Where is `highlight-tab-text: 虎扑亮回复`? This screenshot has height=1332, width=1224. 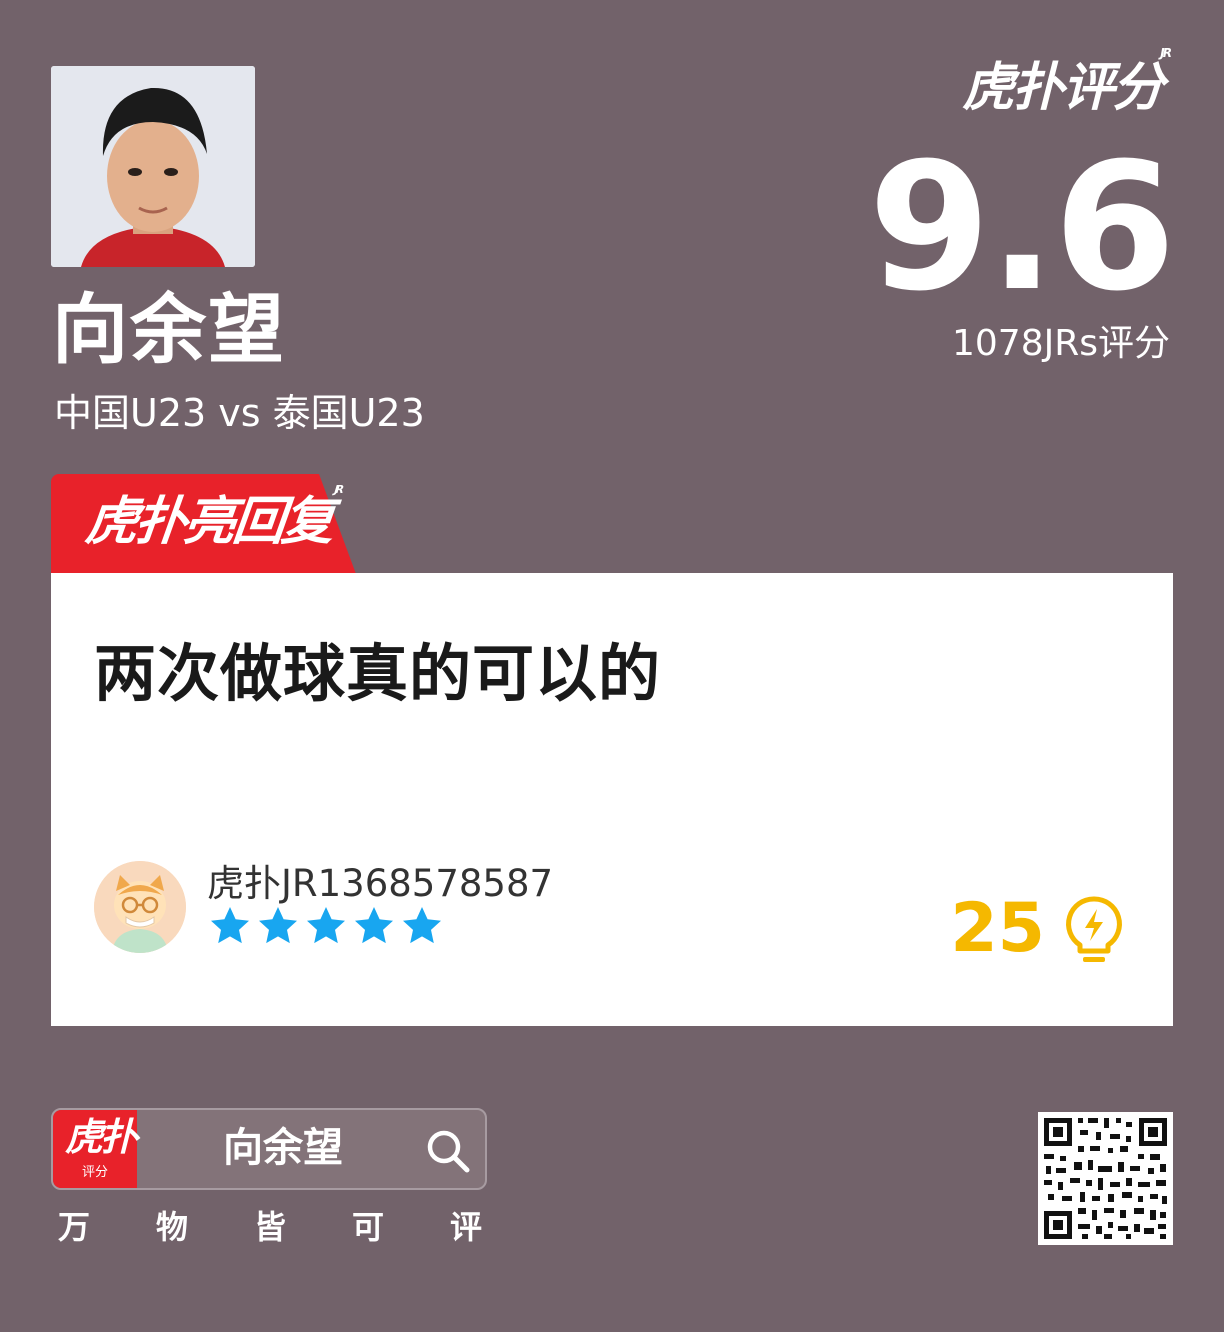
highlight-tab-text: 虎扑亮回复 is located at coordinates (208, 522).